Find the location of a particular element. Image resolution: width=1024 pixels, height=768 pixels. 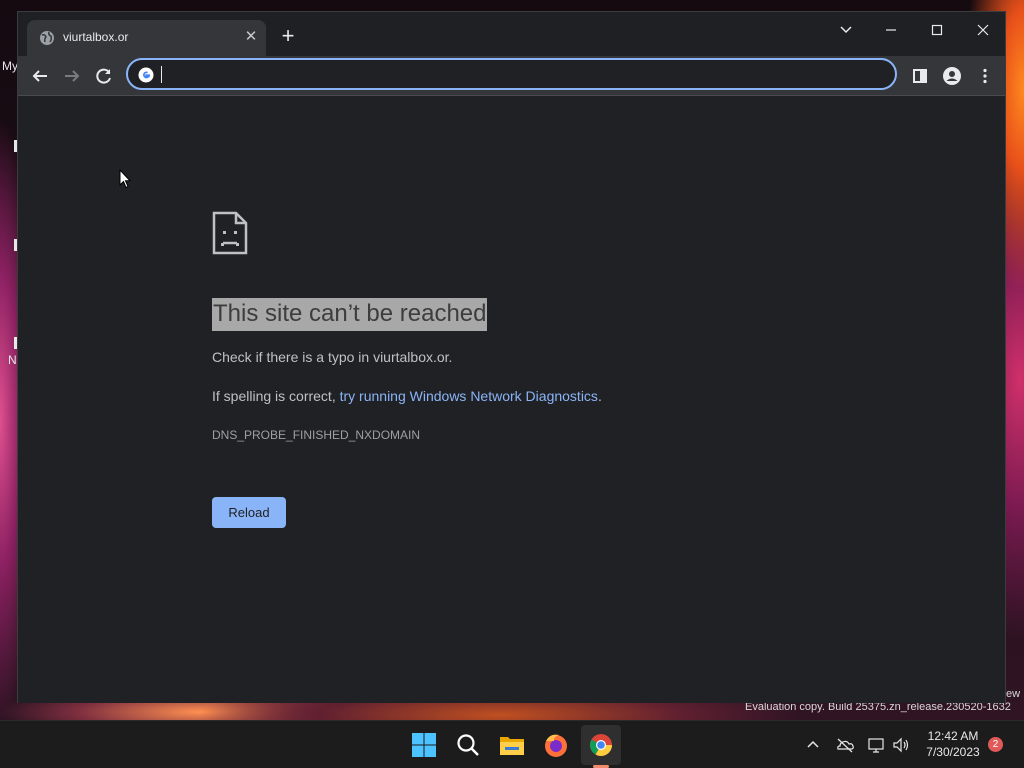

new-tab-button: + is located at coordinates (288, 37).